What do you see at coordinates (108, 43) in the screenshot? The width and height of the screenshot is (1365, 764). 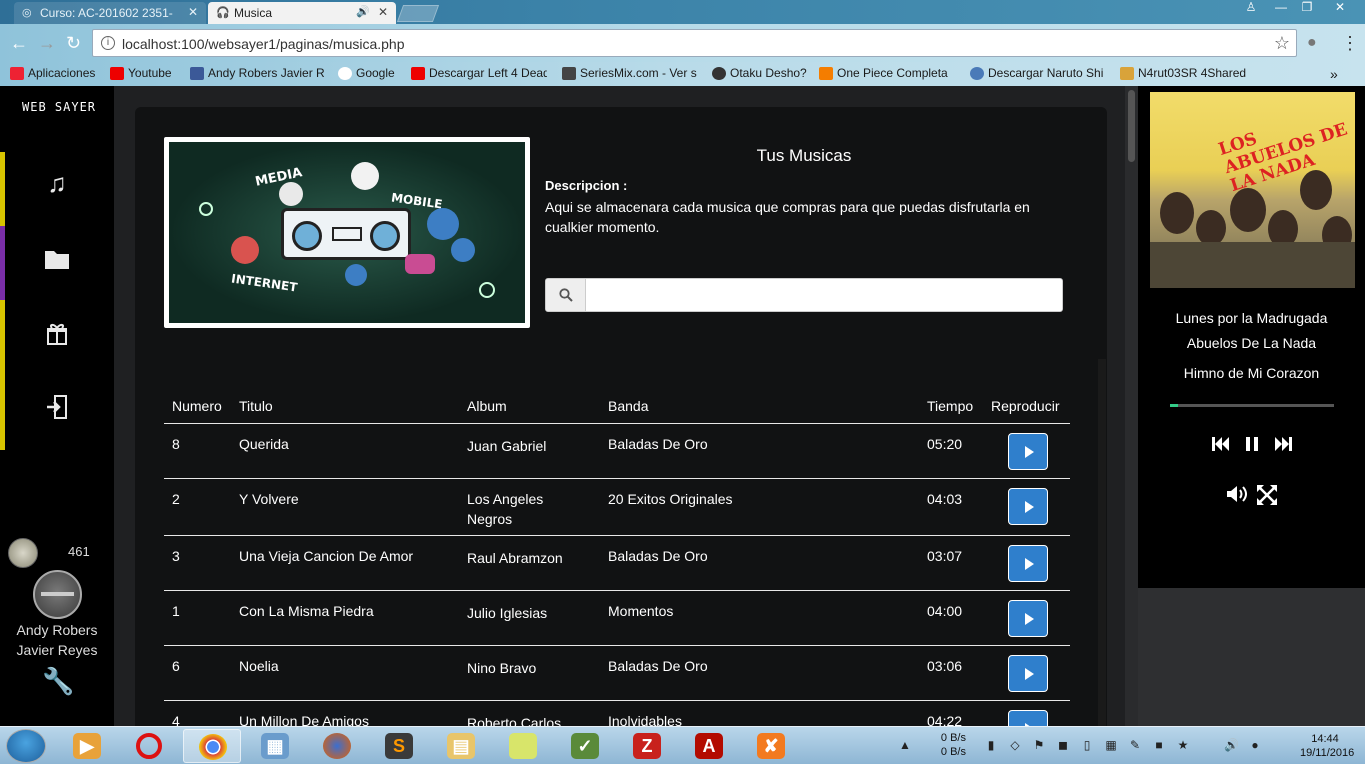 I see `info-icon: i` at bounding box center [108, 43].